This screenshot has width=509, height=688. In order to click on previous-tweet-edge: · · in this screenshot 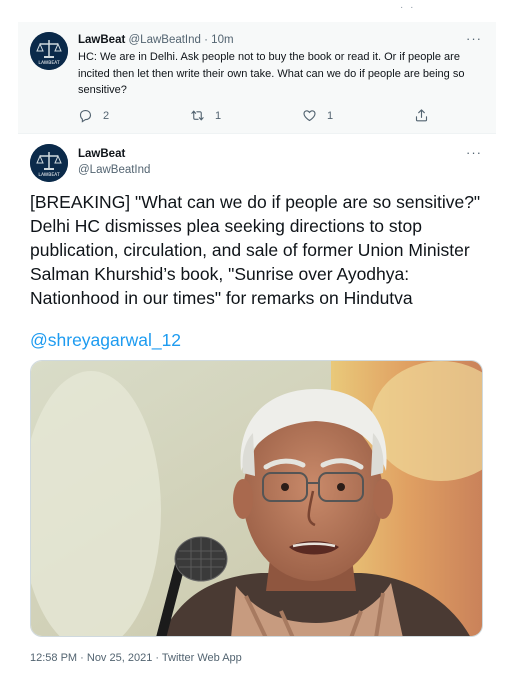, I will do `click(254, 9)`.